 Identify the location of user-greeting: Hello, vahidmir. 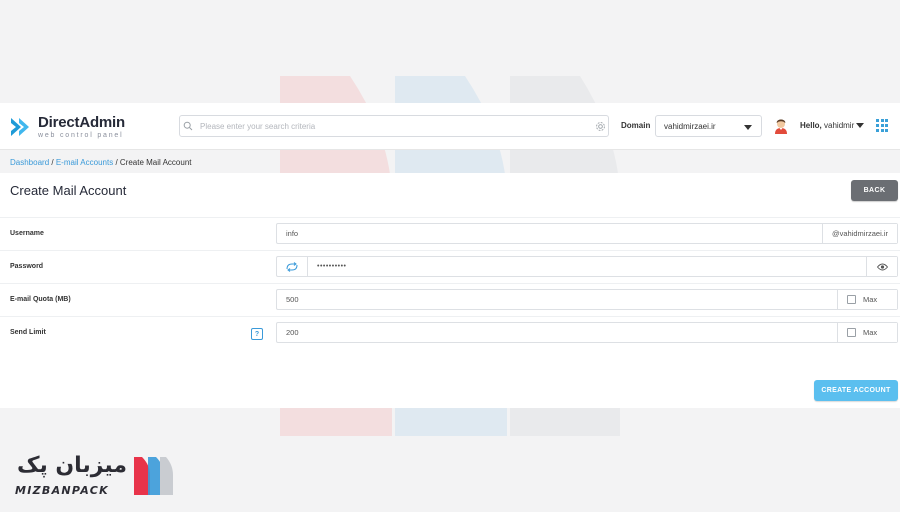
(827, 125).